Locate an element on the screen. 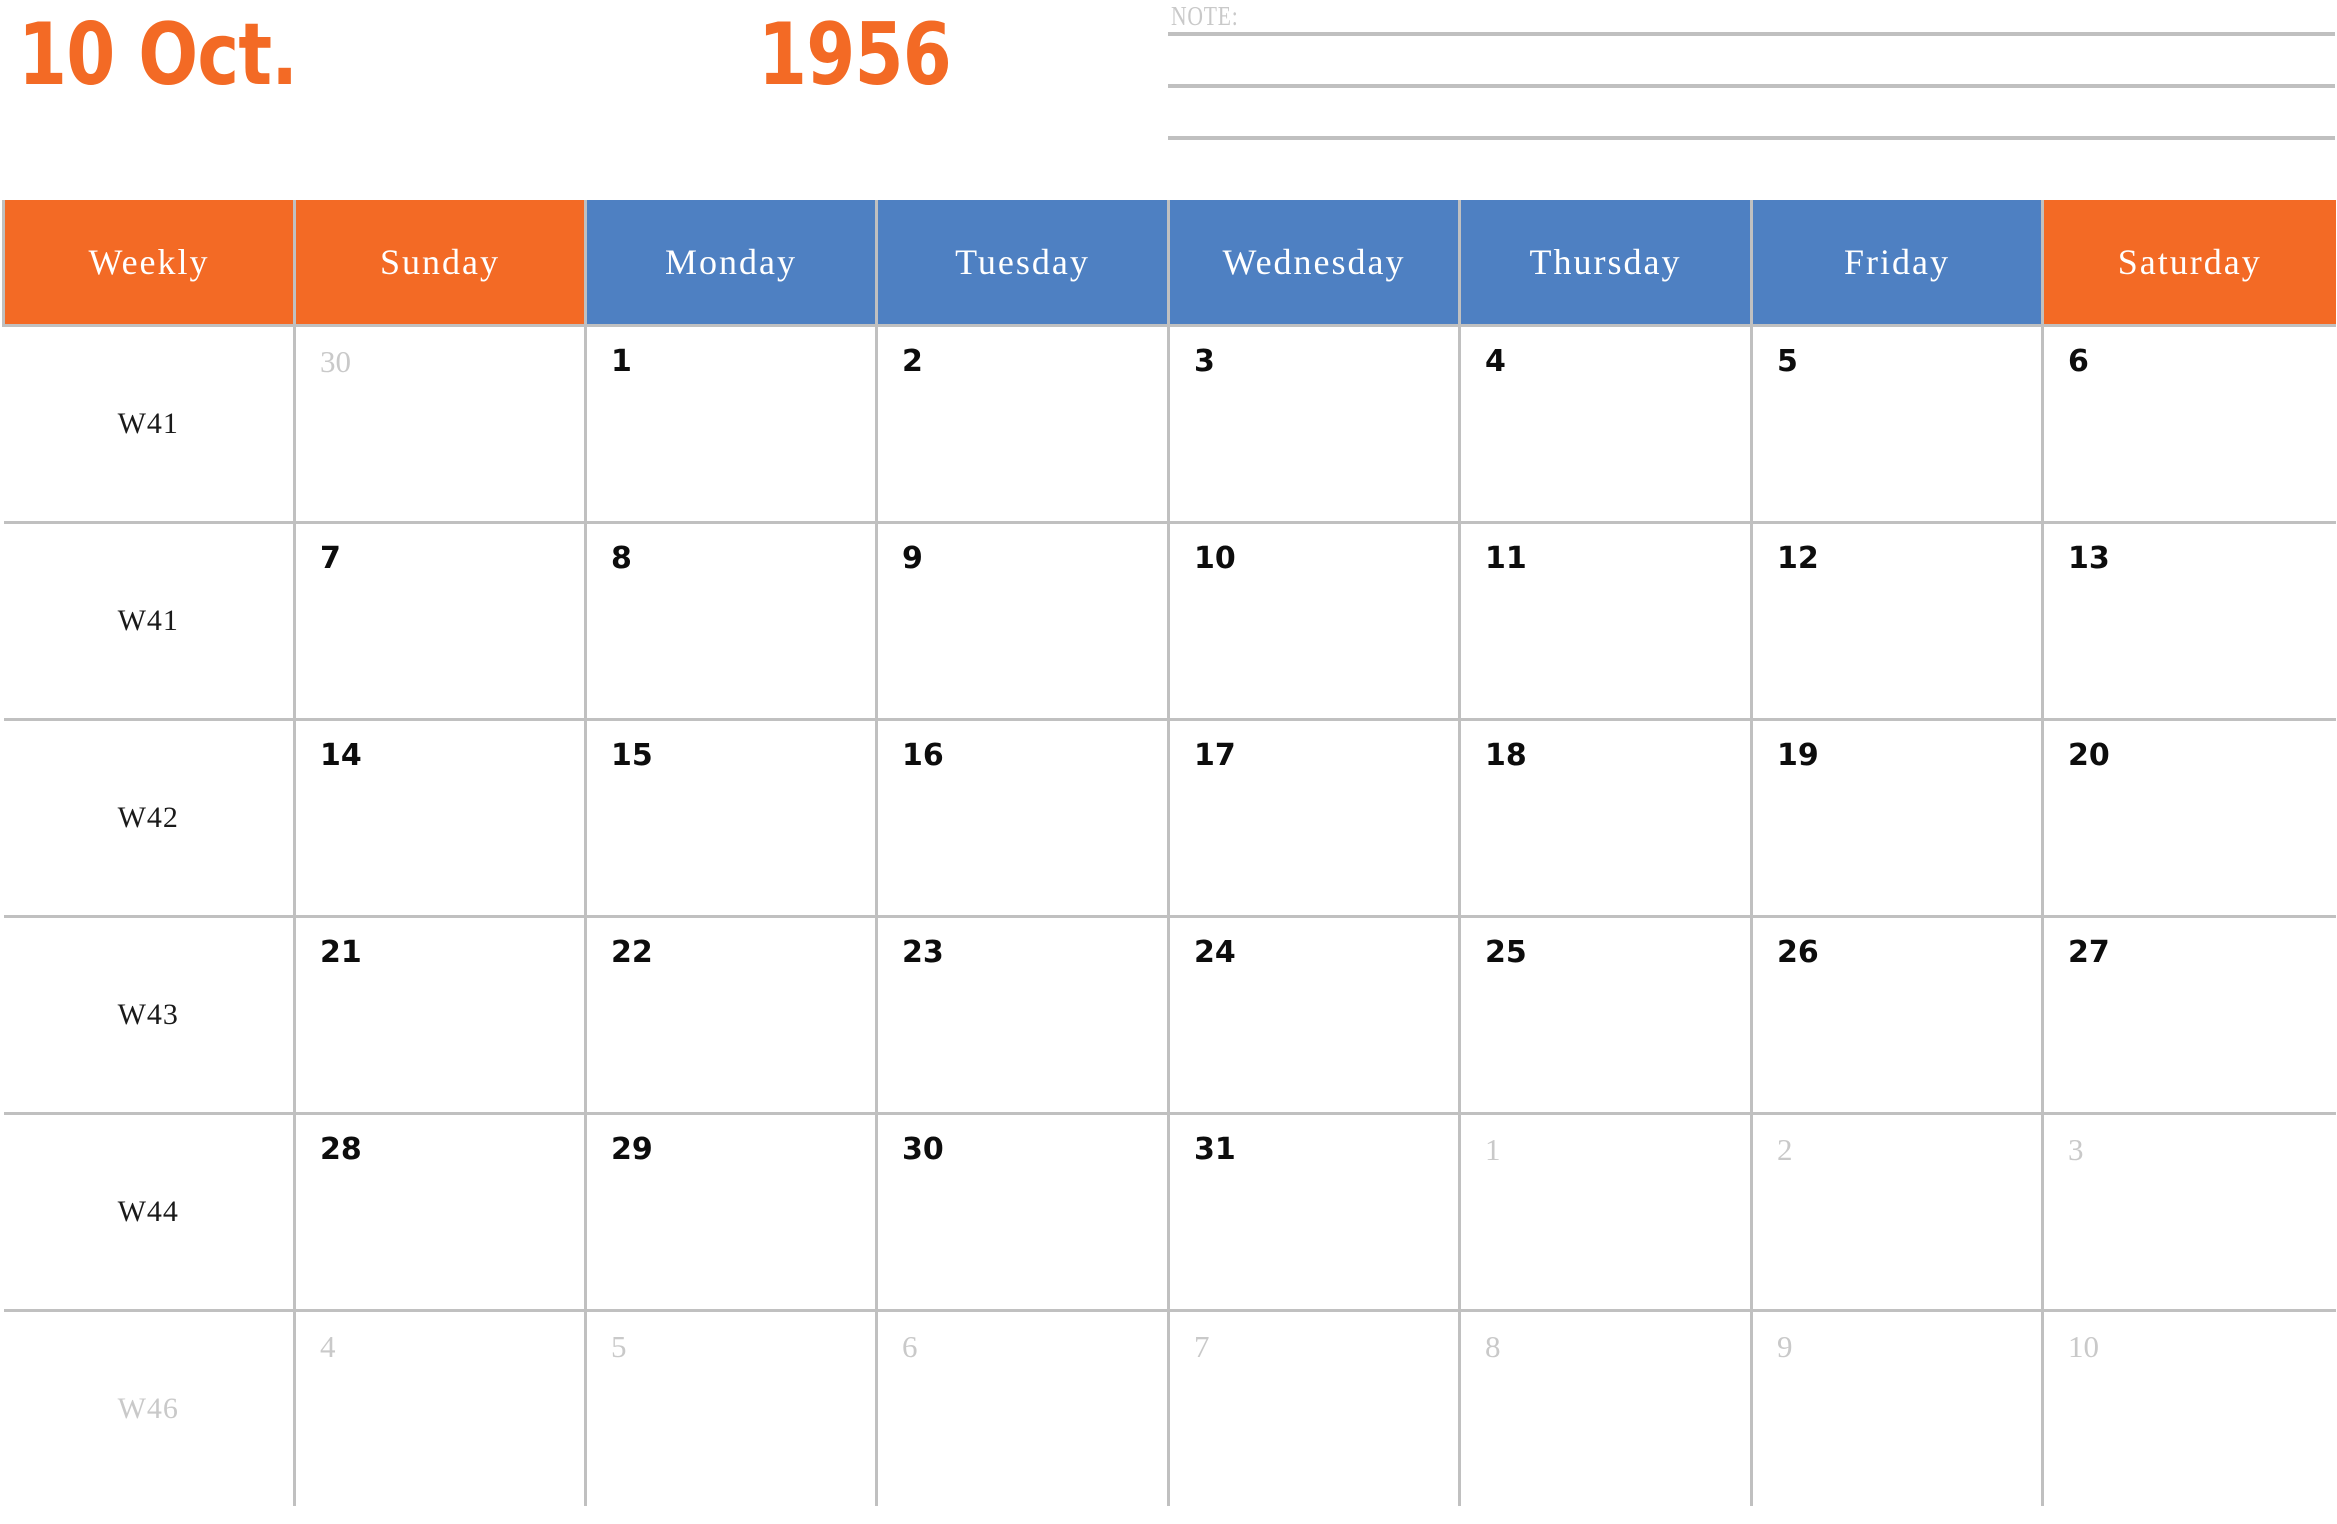 The width and height of the screenshot is (2337, 1524). column-header-tuesday: Tuesday is located at coordinates (1022, 263).